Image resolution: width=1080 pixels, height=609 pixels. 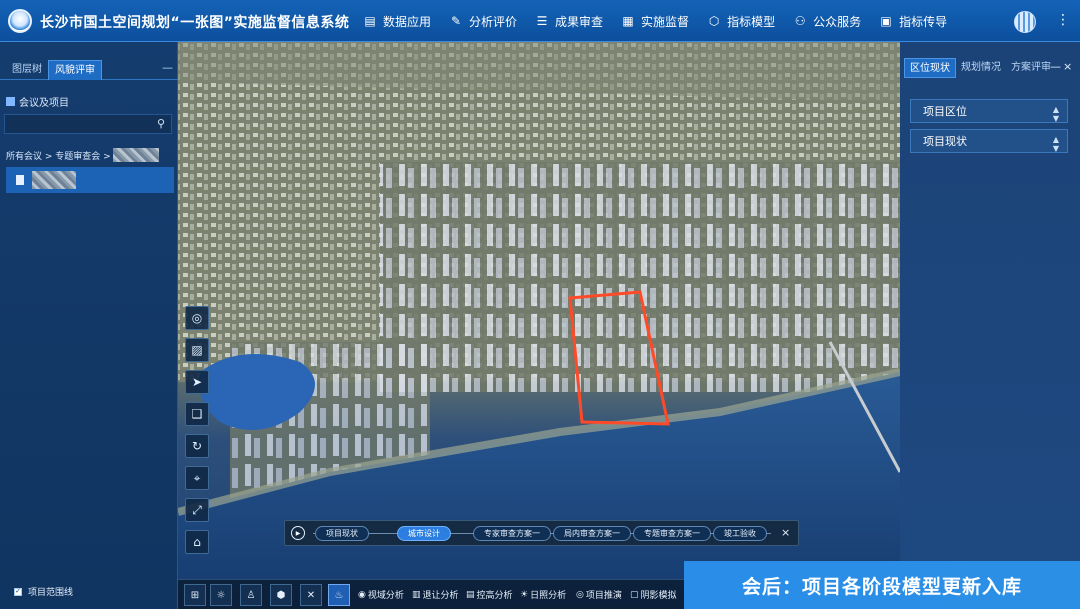 What do you see at coordinates (362, 594) in the screenshot?
I see `eye-icon: ◉` at bounding box center [362, 594].